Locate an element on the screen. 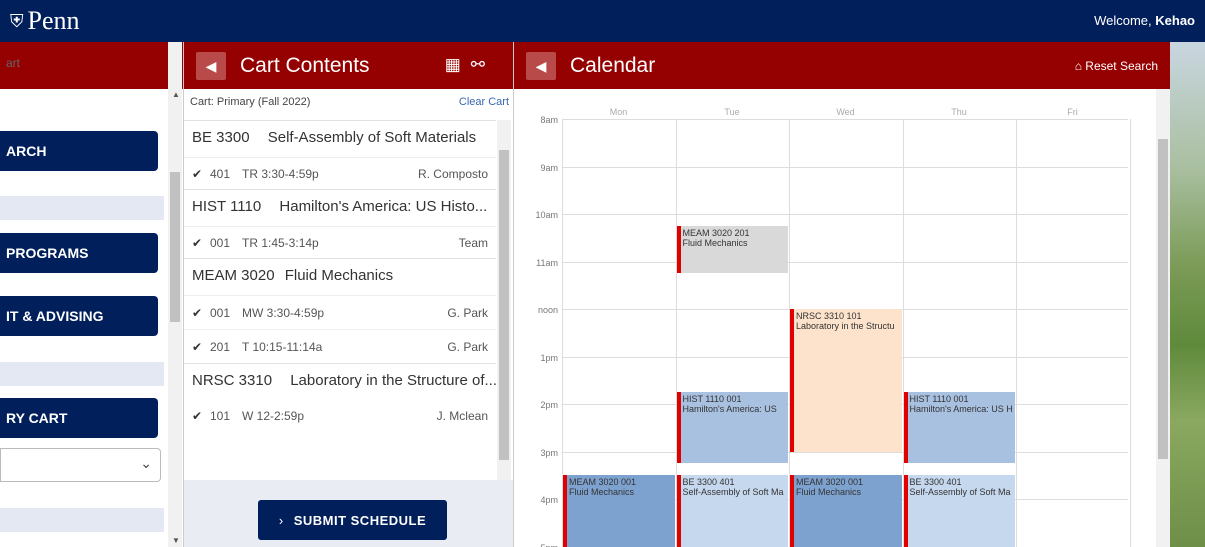 The width and height of the screenshot is (1205, 547). section-instructor: Team is located at coordinates (473, 242).